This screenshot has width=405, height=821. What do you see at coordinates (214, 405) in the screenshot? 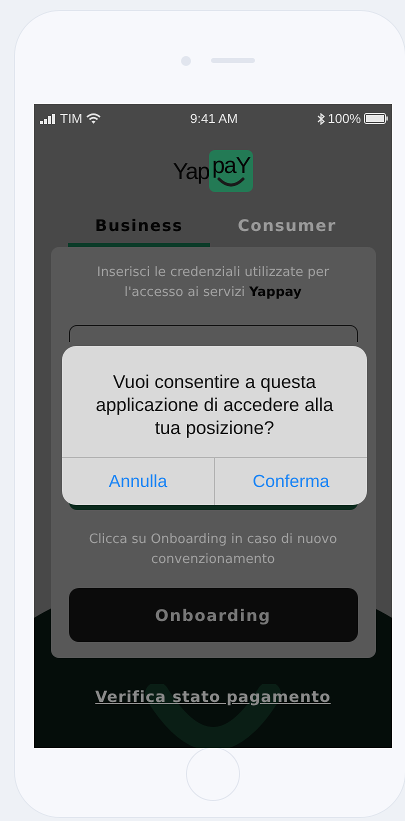
I see `alert-message: Vuoi consentire a questa applicazione di accedere alla tua posizione?` at bounding box center [214, 405].